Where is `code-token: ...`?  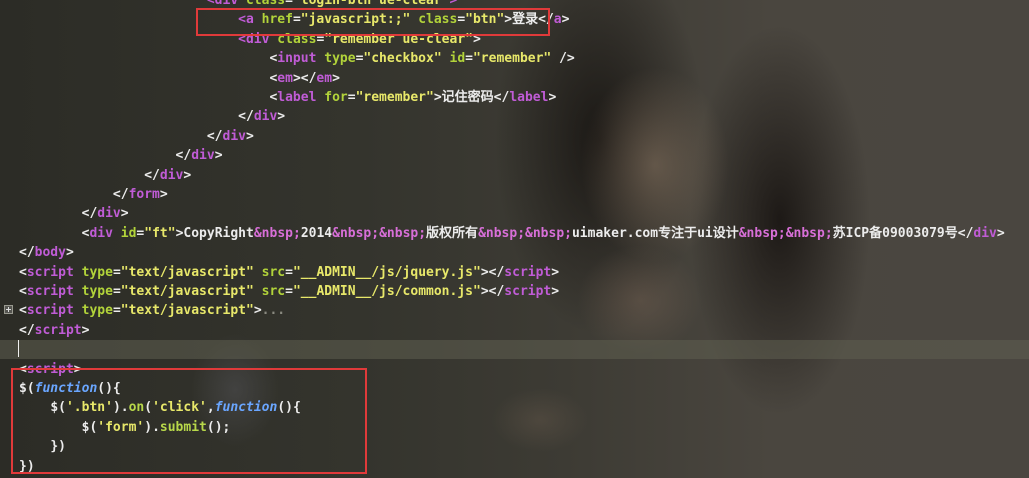 code-token: ... is located at coordinates (273, 311).